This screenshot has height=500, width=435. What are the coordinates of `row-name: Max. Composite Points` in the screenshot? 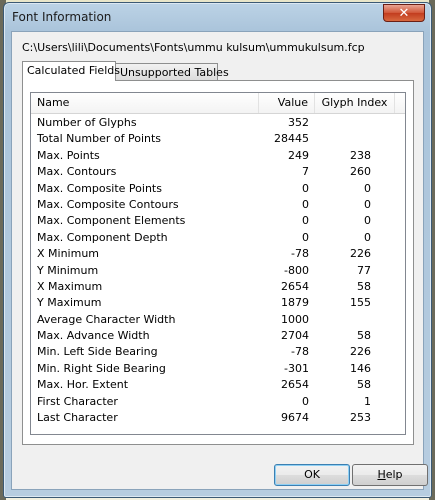 It's located at (99, 188).